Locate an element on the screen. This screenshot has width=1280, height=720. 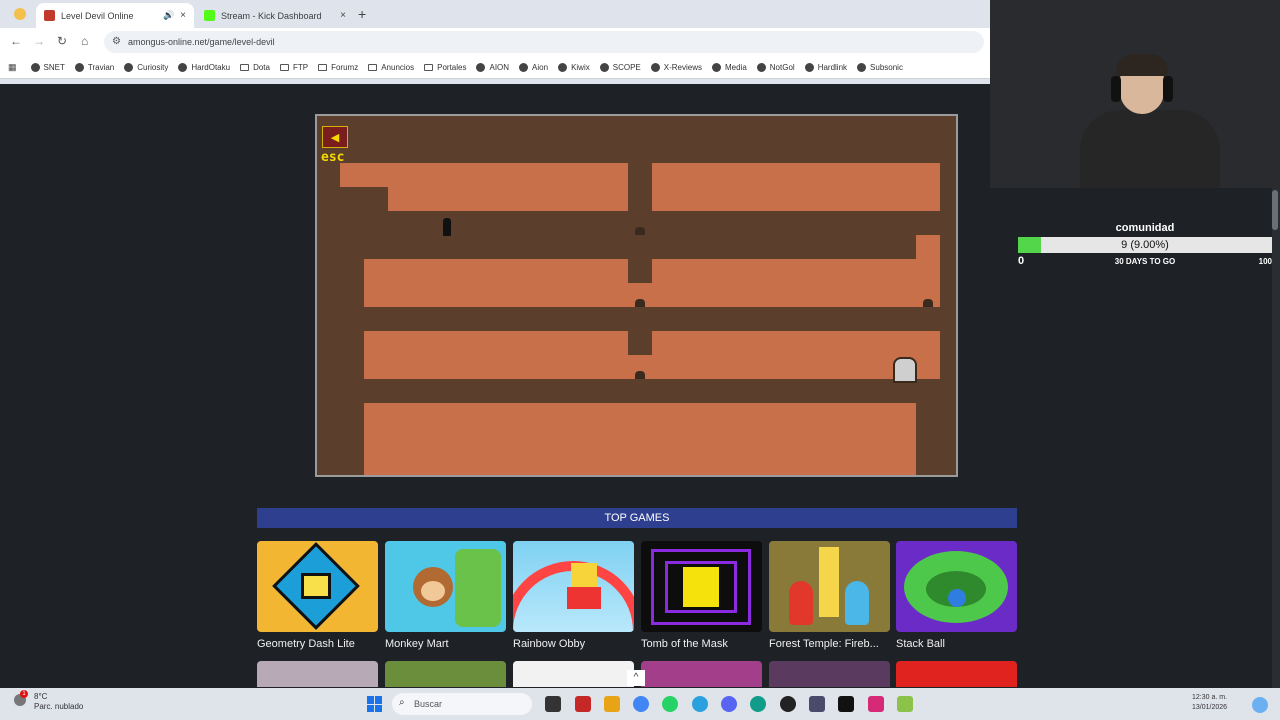
bookmark-ftp: FTP is located at coordinates (293, 67).